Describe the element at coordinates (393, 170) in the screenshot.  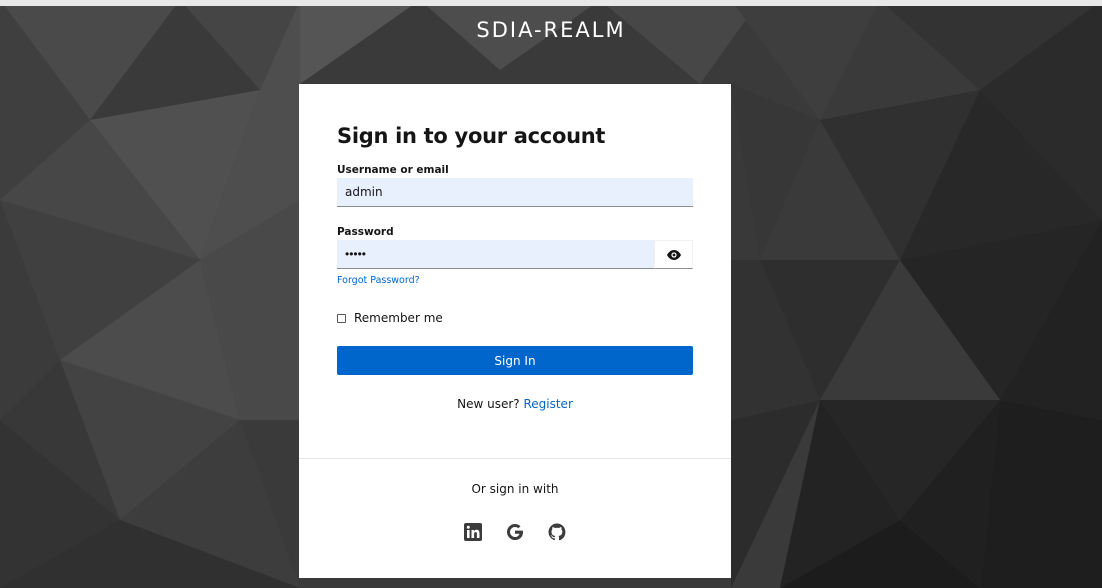
I see `username-label: Username or email` at that location.